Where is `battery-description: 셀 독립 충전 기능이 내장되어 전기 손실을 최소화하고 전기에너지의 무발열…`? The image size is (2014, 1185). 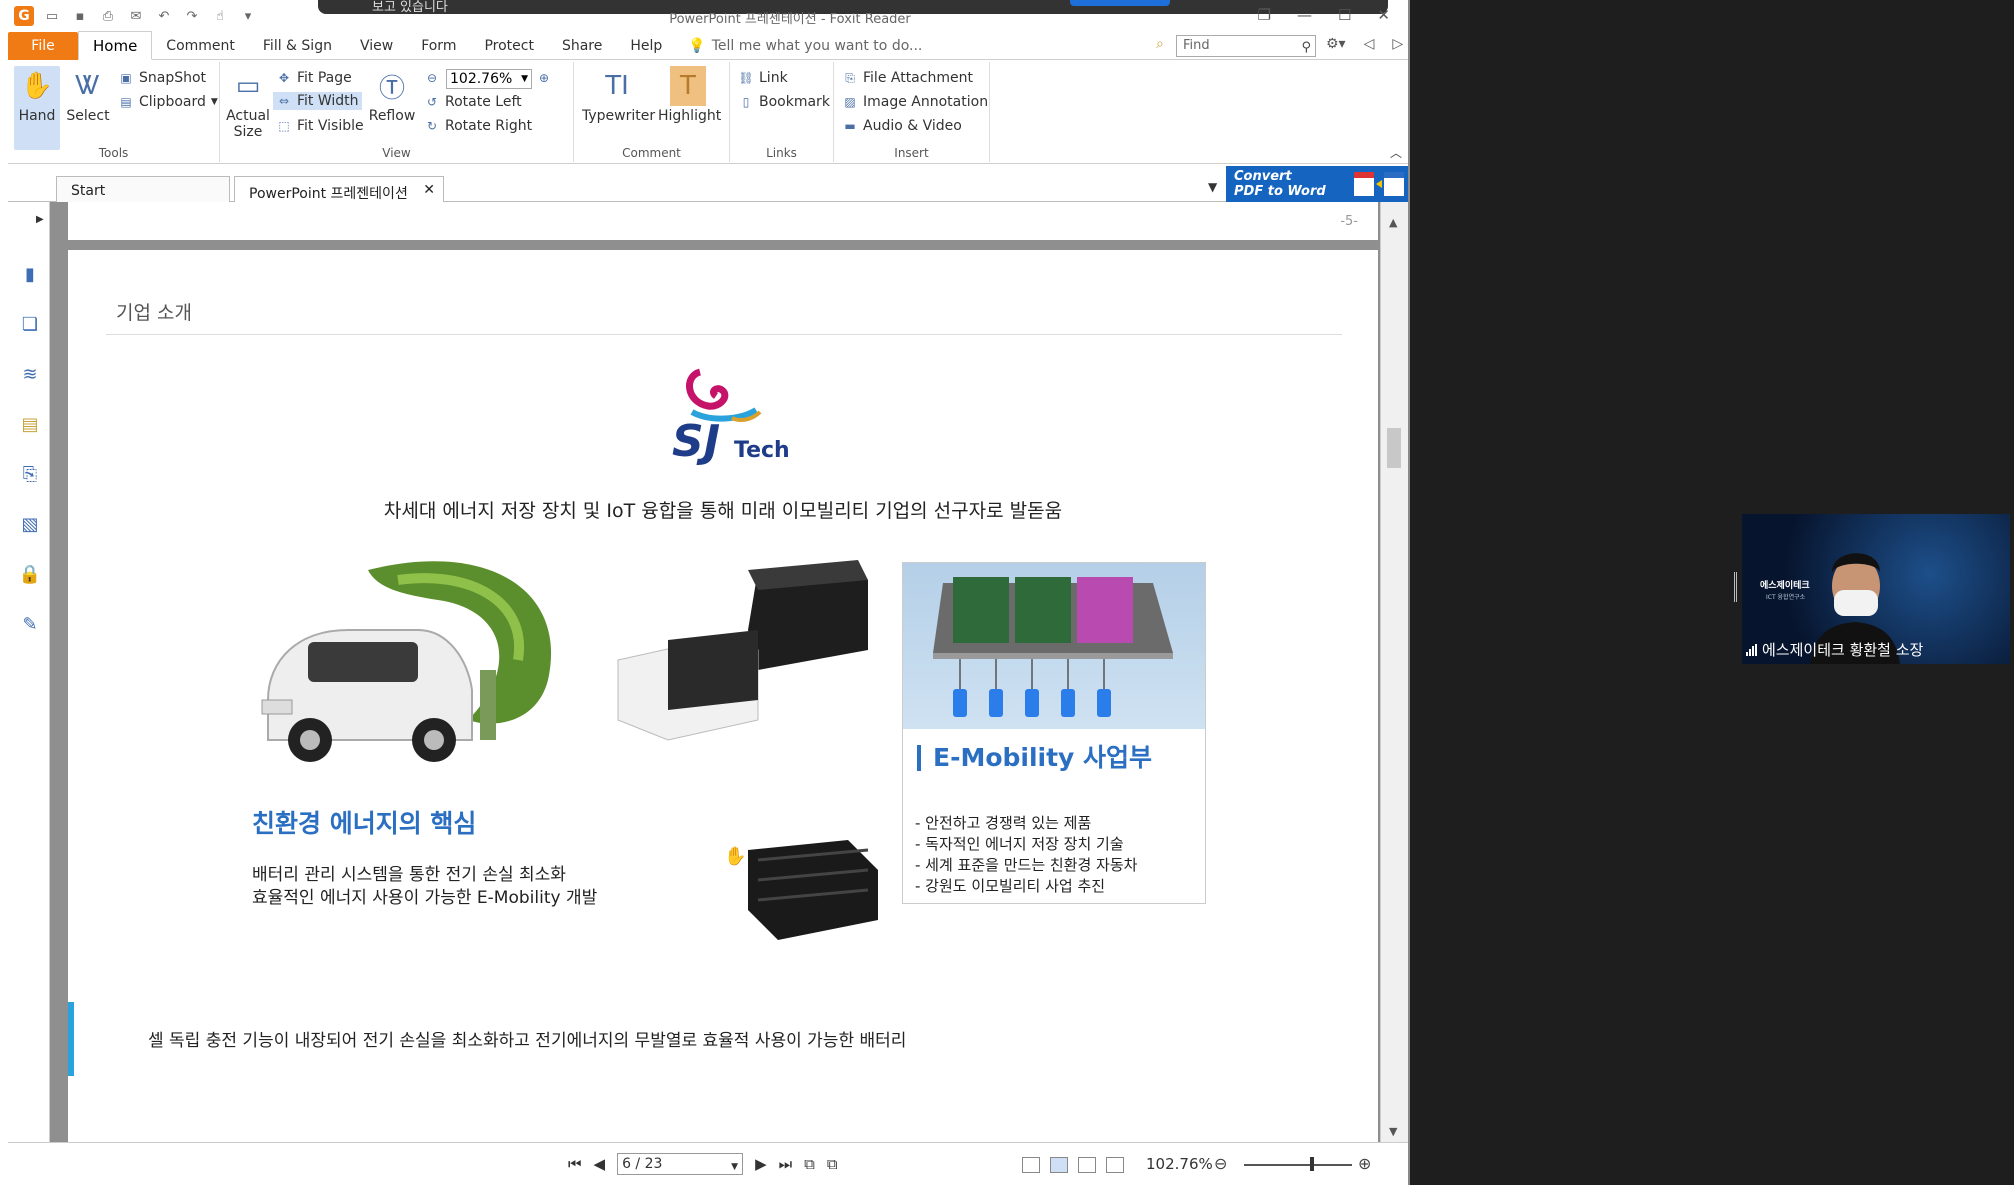 battery-description: 셀 독립 충전 기능이 내장되어 전기 손실을 최소화하고 전기에너지의 무발열… is located at coordinates (527, 1041).